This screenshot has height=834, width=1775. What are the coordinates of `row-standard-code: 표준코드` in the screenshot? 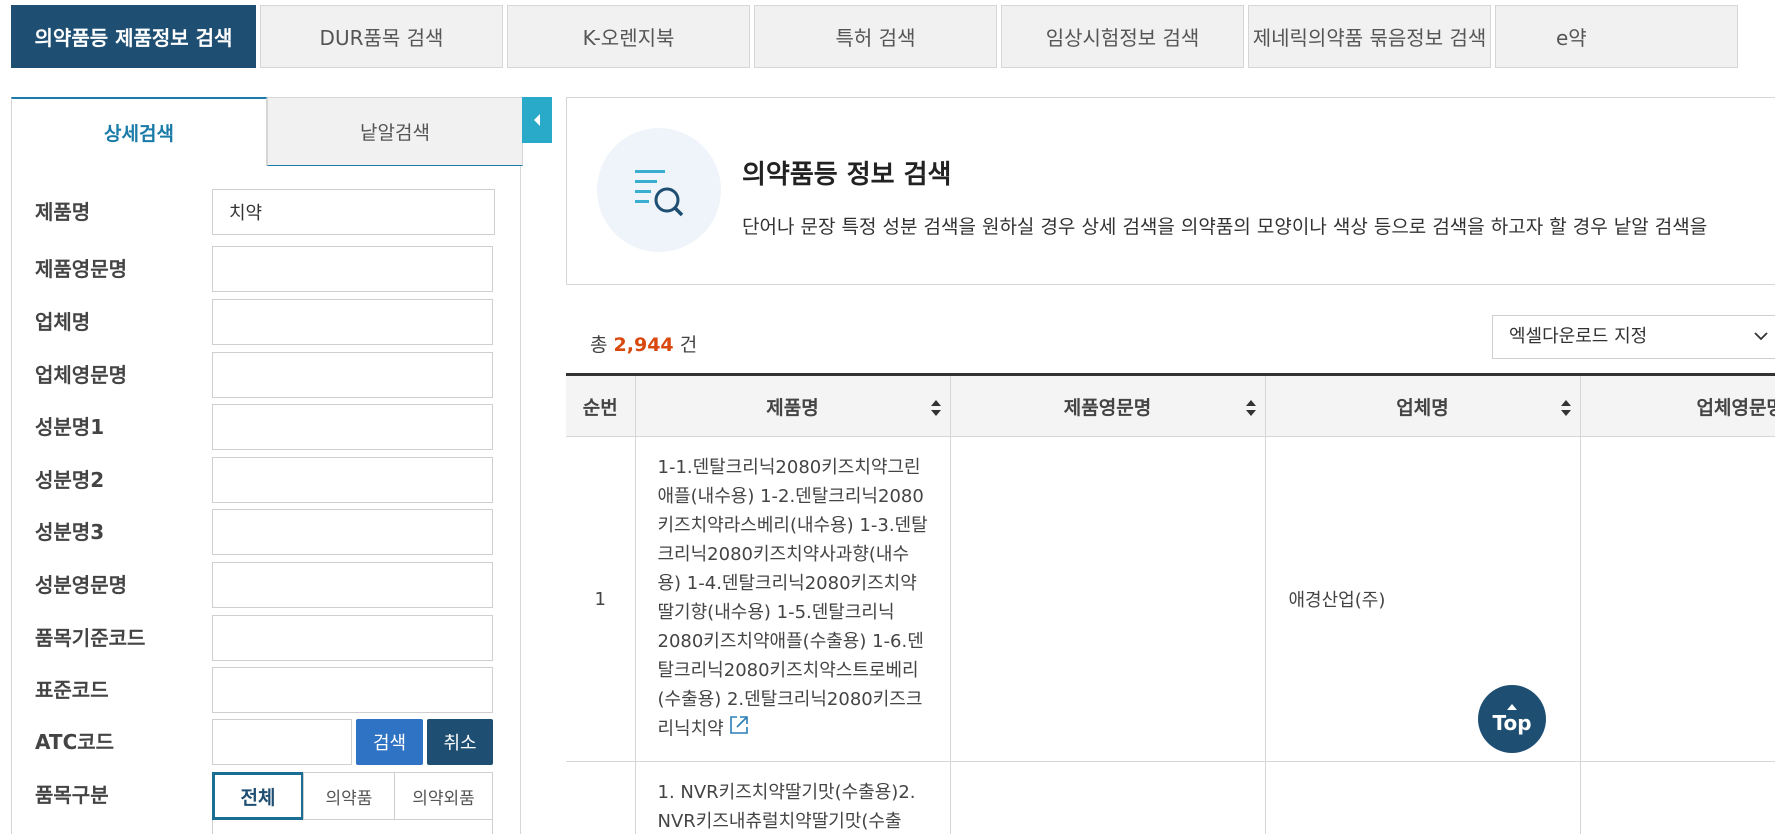 It's located at (267, 690).